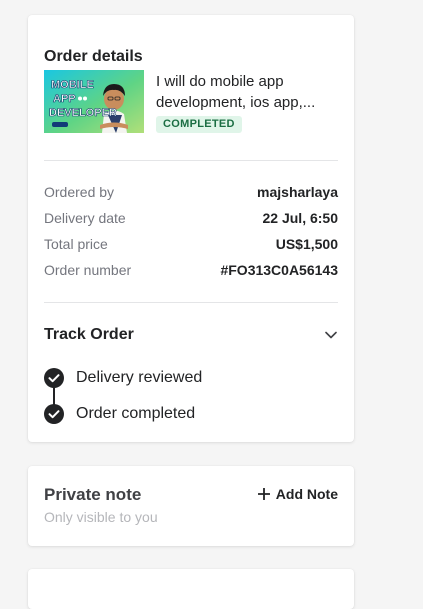  What do you see at coordinates (101, 517) in the screenshot?
I see `private-note-subtitle: Only visible to you` at bounding box center [101, 517].